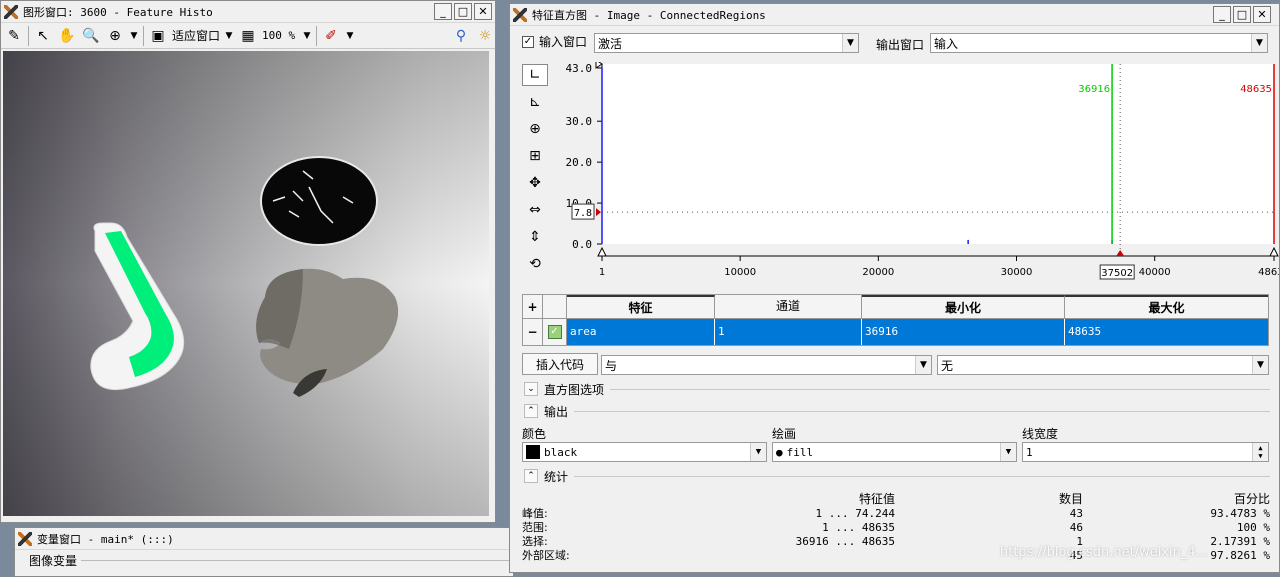 The height and width of the screenshot is (577, 1280). What do you see at coordinates (331, 36) in the screenshot?
I see `color-pen-icon: ✐` at bounding box center [331, 36].